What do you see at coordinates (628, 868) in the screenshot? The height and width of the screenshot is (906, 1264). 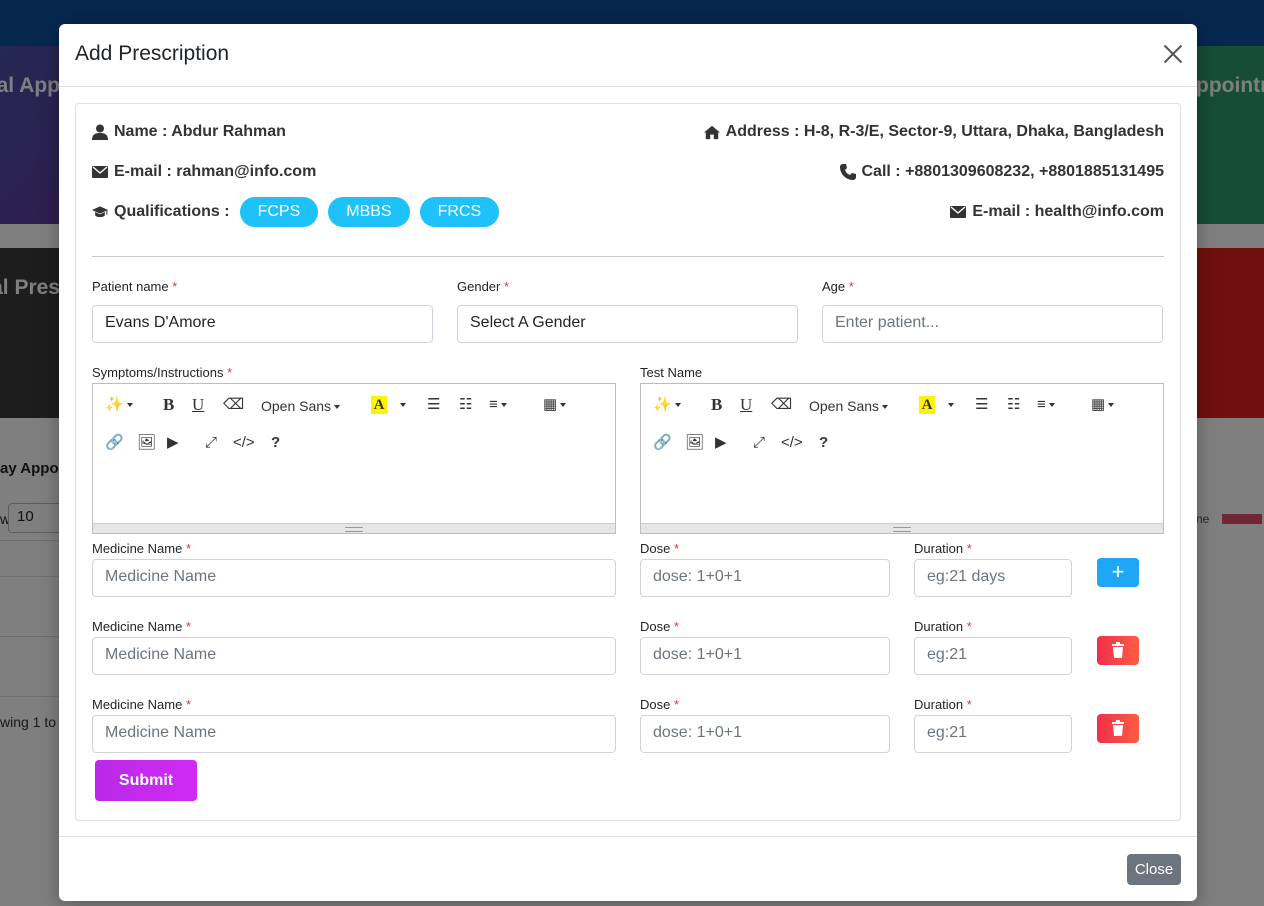 I see `modal-footer: Close` at bounding box center [628, 868].